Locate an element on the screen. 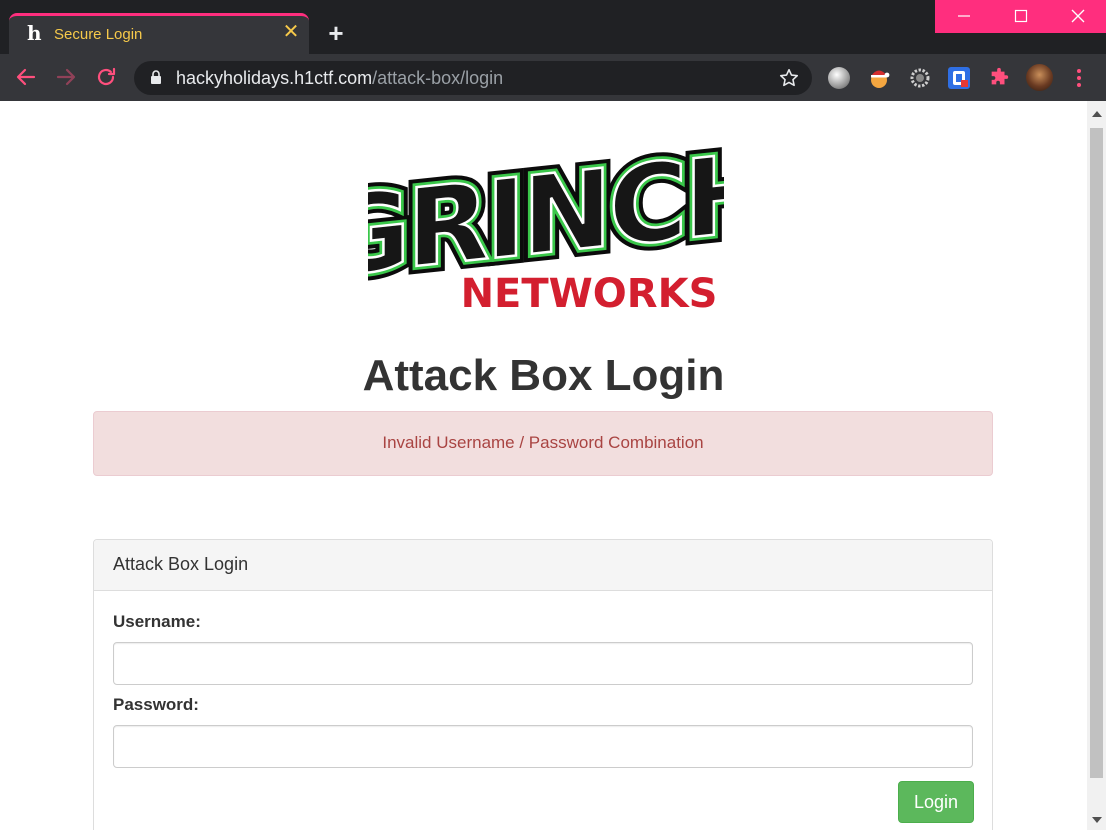 This screenshot has height=830, width=1106. scrollbar is located at coordinates (1096, 465).